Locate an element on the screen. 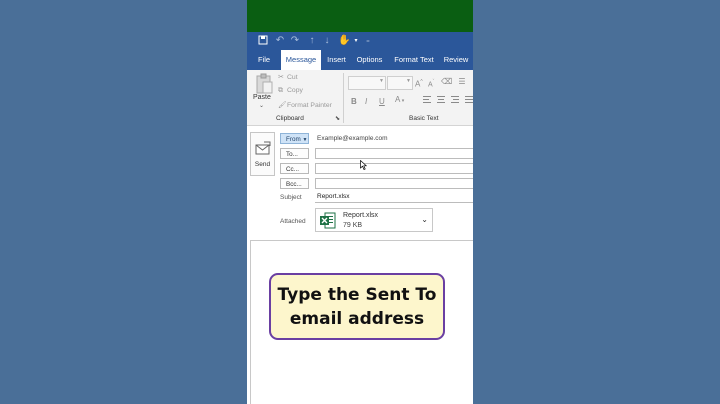 The image size is (720, 404). align-left-icon is located at coordinates (427, 100).